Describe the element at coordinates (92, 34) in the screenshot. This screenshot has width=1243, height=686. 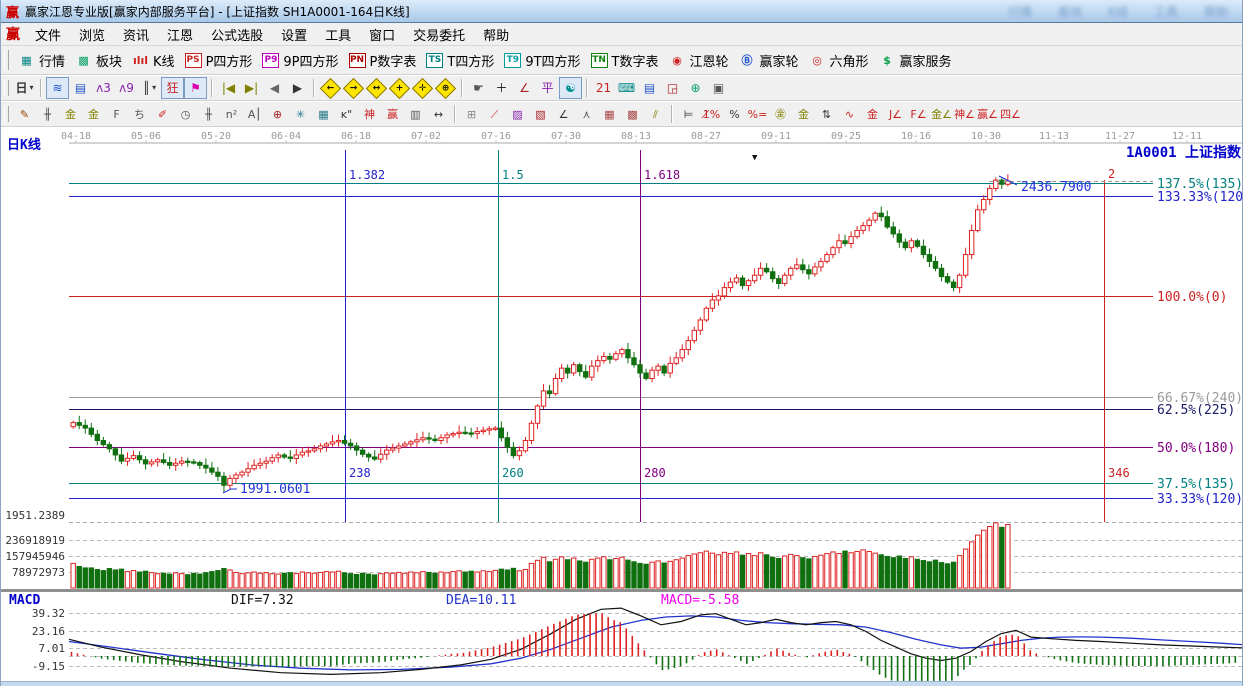
I see `menu-浏览: 浏览` at that location.